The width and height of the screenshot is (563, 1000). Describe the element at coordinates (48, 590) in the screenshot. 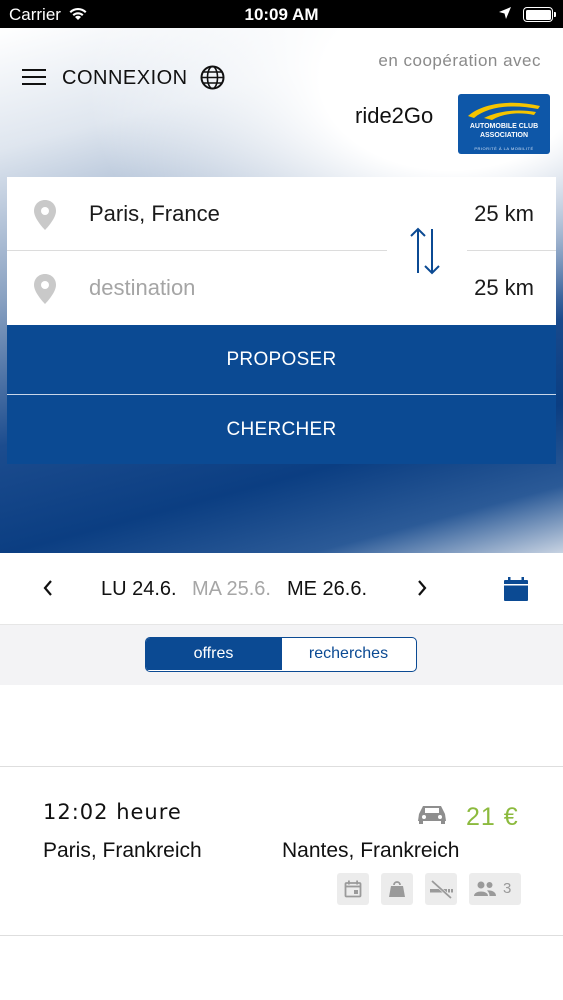

I see `chevron-left-icon` at that location.